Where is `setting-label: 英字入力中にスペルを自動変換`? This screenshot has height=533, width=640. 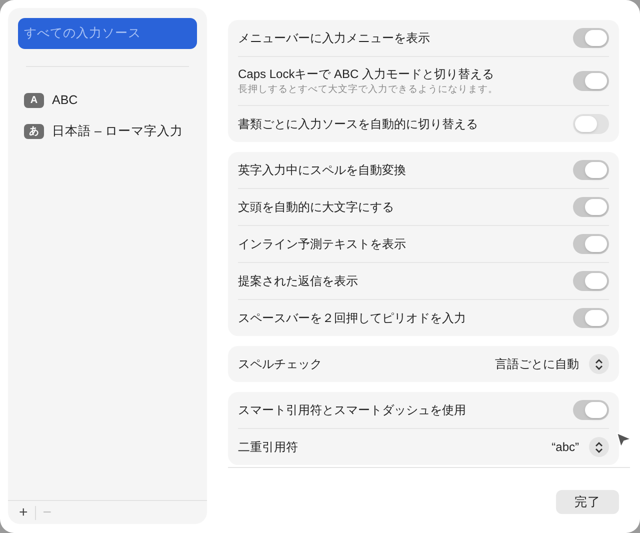
setting-label: 英字入力中にスペルを自動変換 is located at coordinates (322, 170).